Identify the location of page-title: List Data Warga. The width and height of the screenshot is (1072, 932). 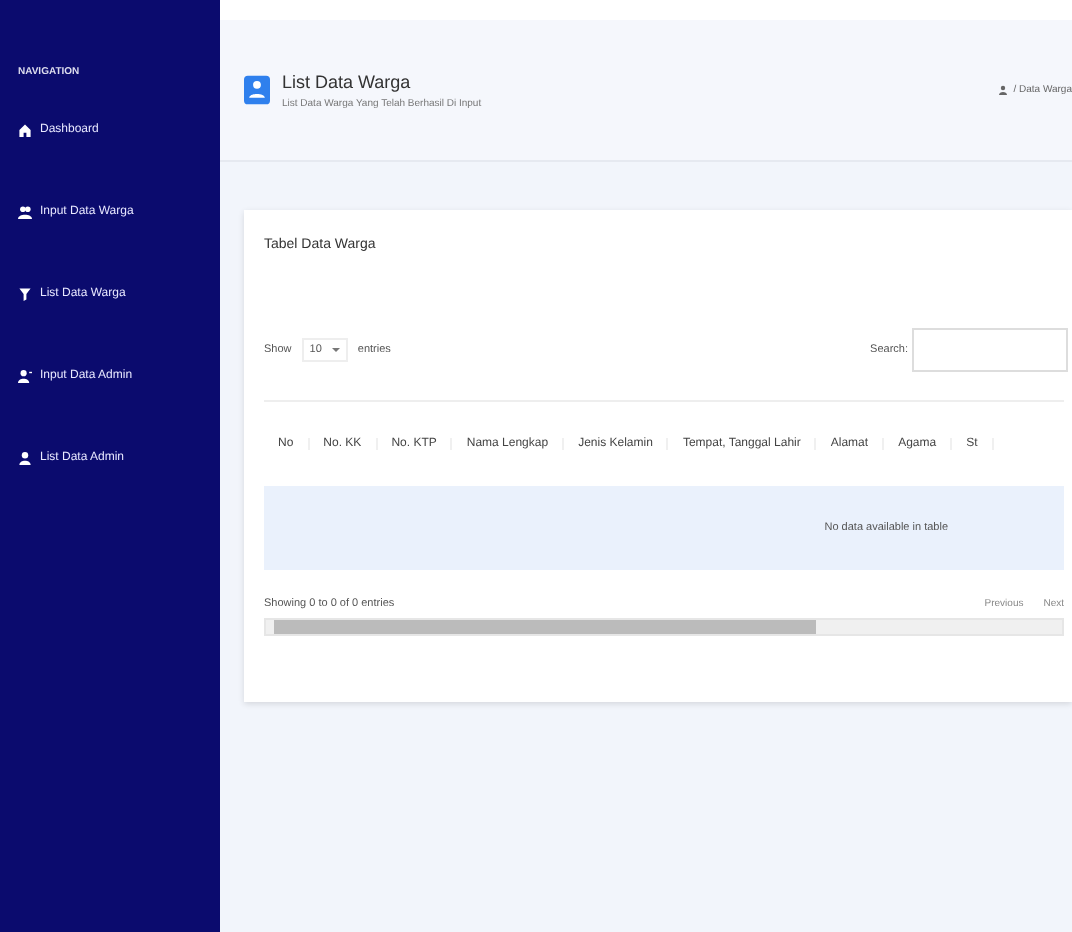
(347, 81).